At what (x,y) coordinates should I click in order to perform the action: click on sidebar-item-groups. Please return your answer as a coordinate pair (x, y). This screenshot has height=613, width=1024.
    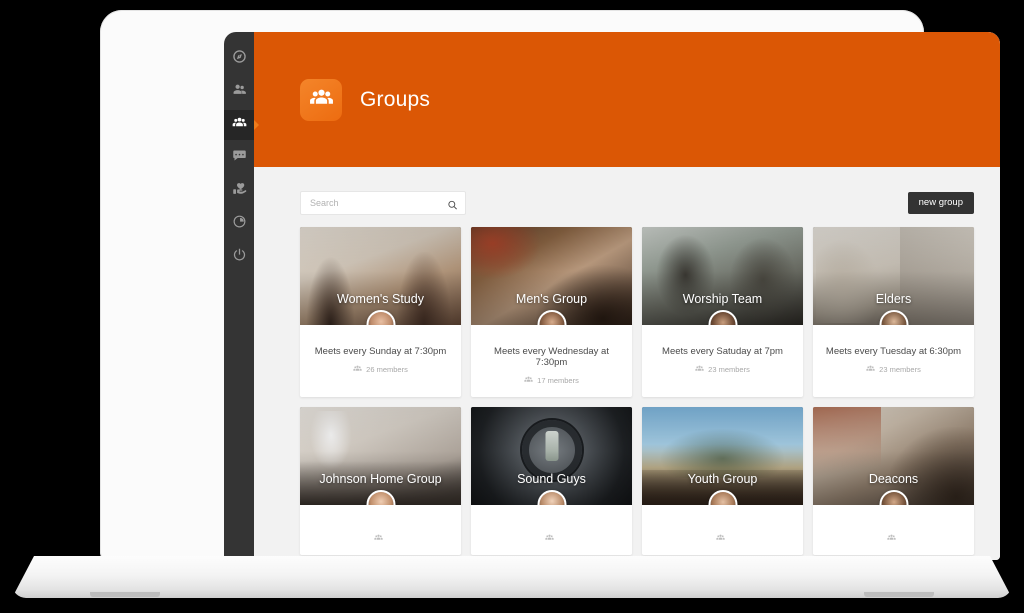
    Looking at the image, I should click on (239, 125).